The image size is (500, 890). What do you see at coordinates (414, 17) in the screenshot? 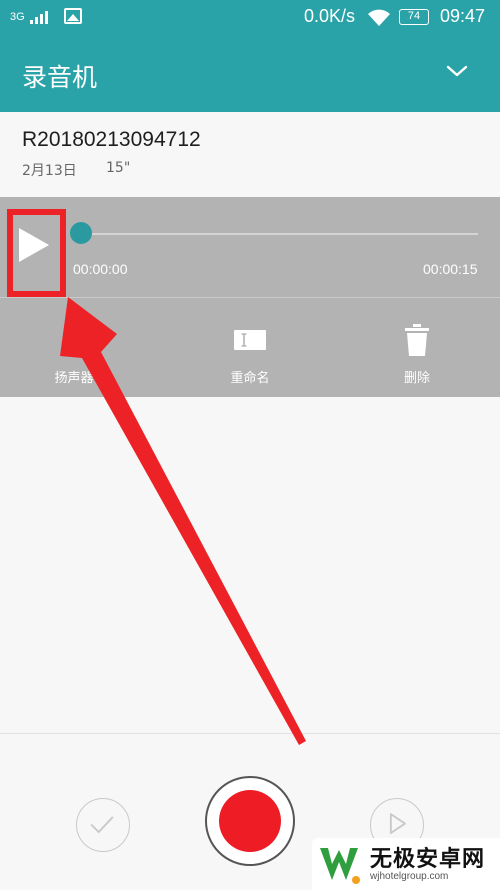
I see `battery-icon: 74` at bounding box center [414, 17].